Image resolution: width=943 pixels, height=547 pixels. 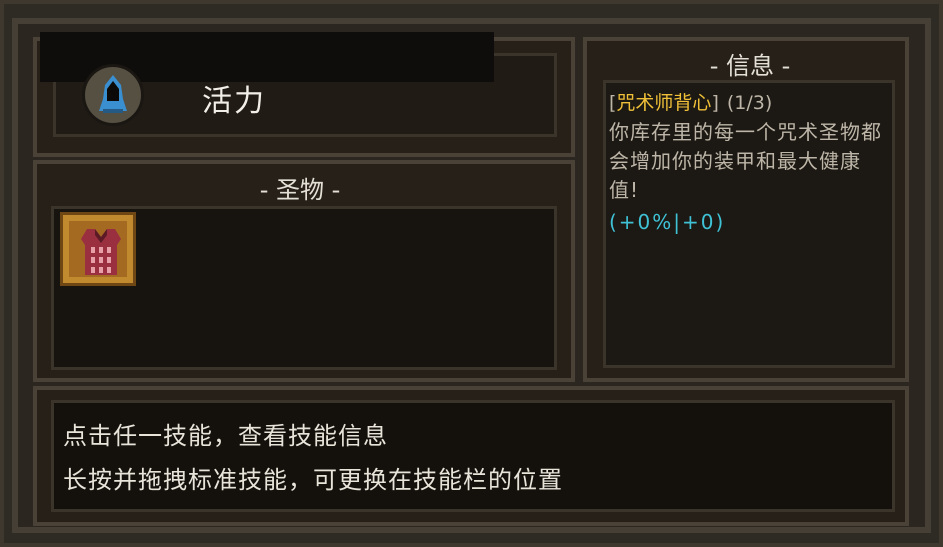 I want to click on info-description: 你库存里的每一个咒术圣物都会增加你的装甲和最大健康值!, so click(x=745, y=161).